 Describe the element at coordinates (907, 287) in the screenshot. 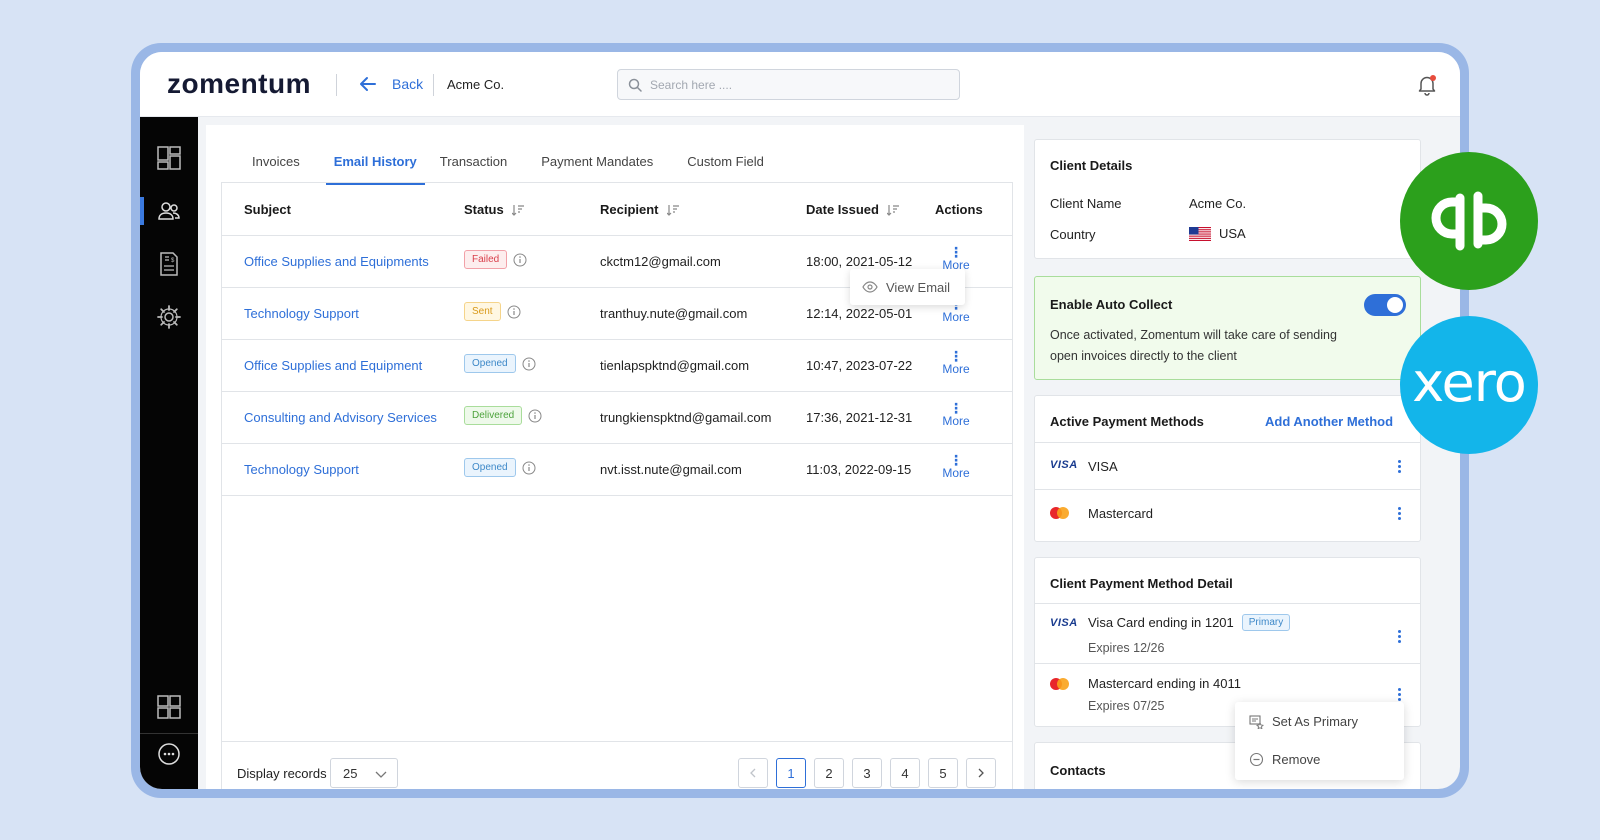

I see `view-email-menu-item: View Email` at that location.